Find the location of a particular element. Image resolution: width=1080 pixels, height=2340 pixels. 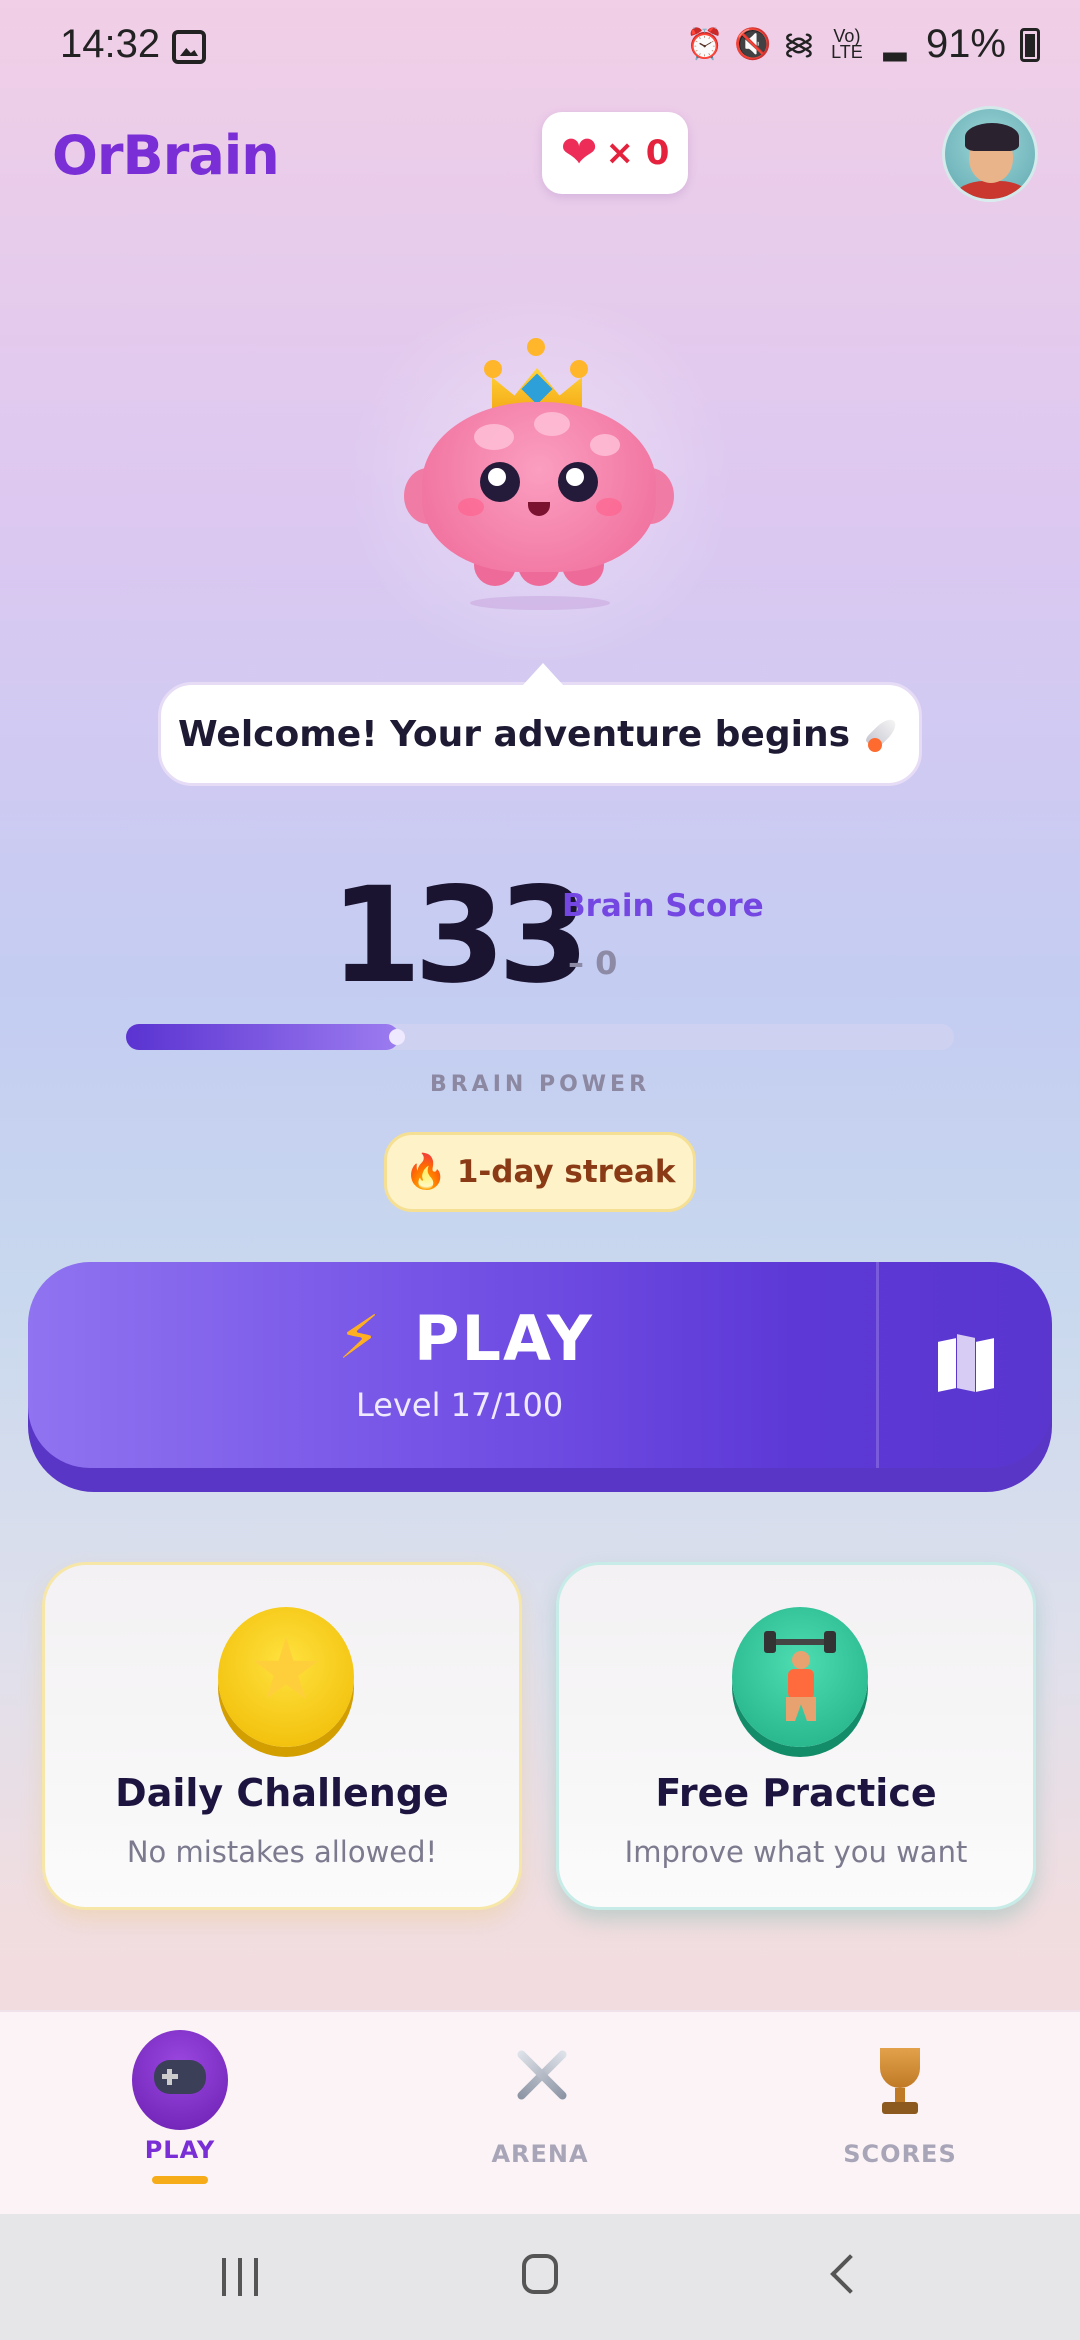

system-nav-bar is located at coordinates (540, 2277).